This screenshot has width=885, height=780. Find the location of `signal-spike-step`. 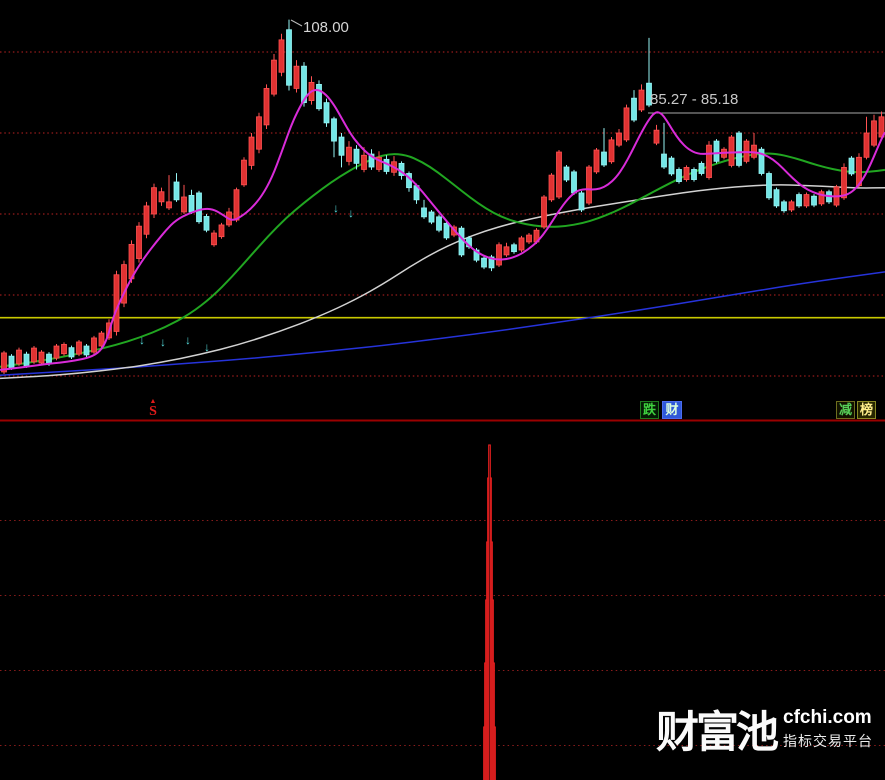

signal-spike-step is located at coordinates (489, 612).